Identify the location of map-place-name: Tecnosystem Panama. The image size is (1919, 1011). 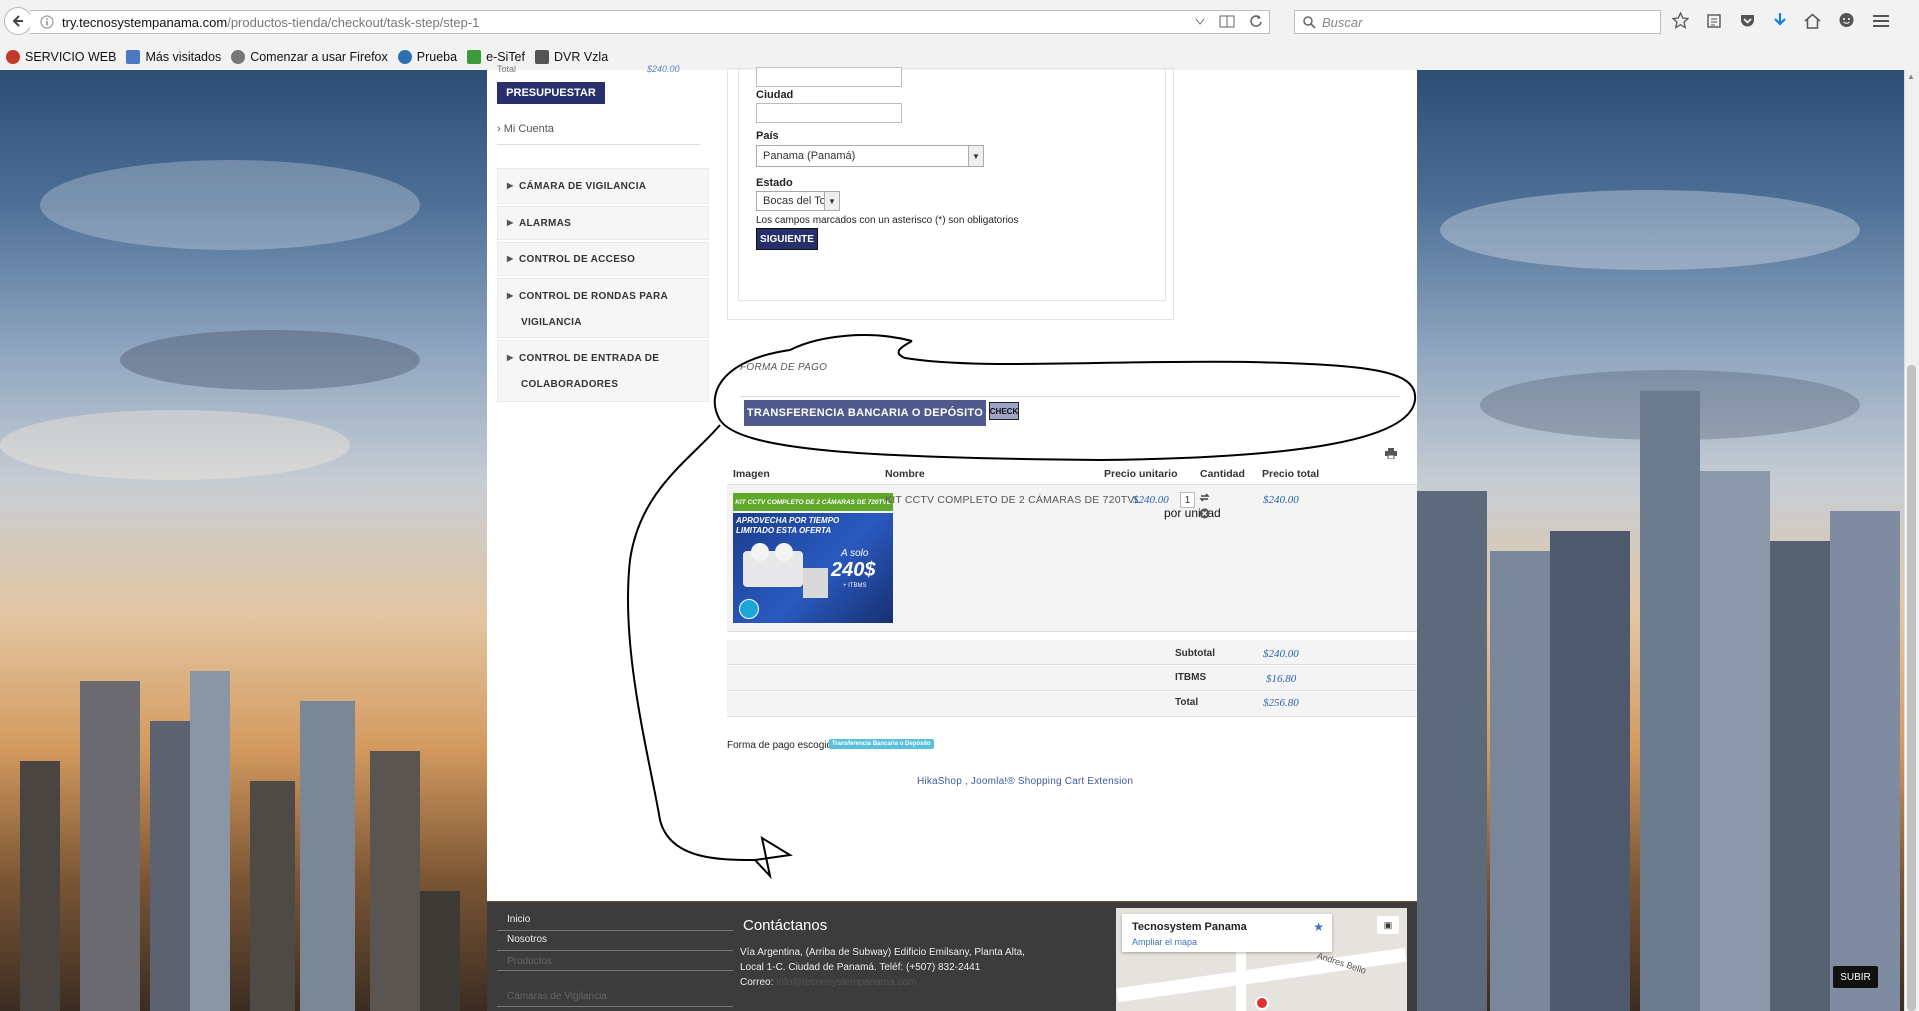
(1189, 927).